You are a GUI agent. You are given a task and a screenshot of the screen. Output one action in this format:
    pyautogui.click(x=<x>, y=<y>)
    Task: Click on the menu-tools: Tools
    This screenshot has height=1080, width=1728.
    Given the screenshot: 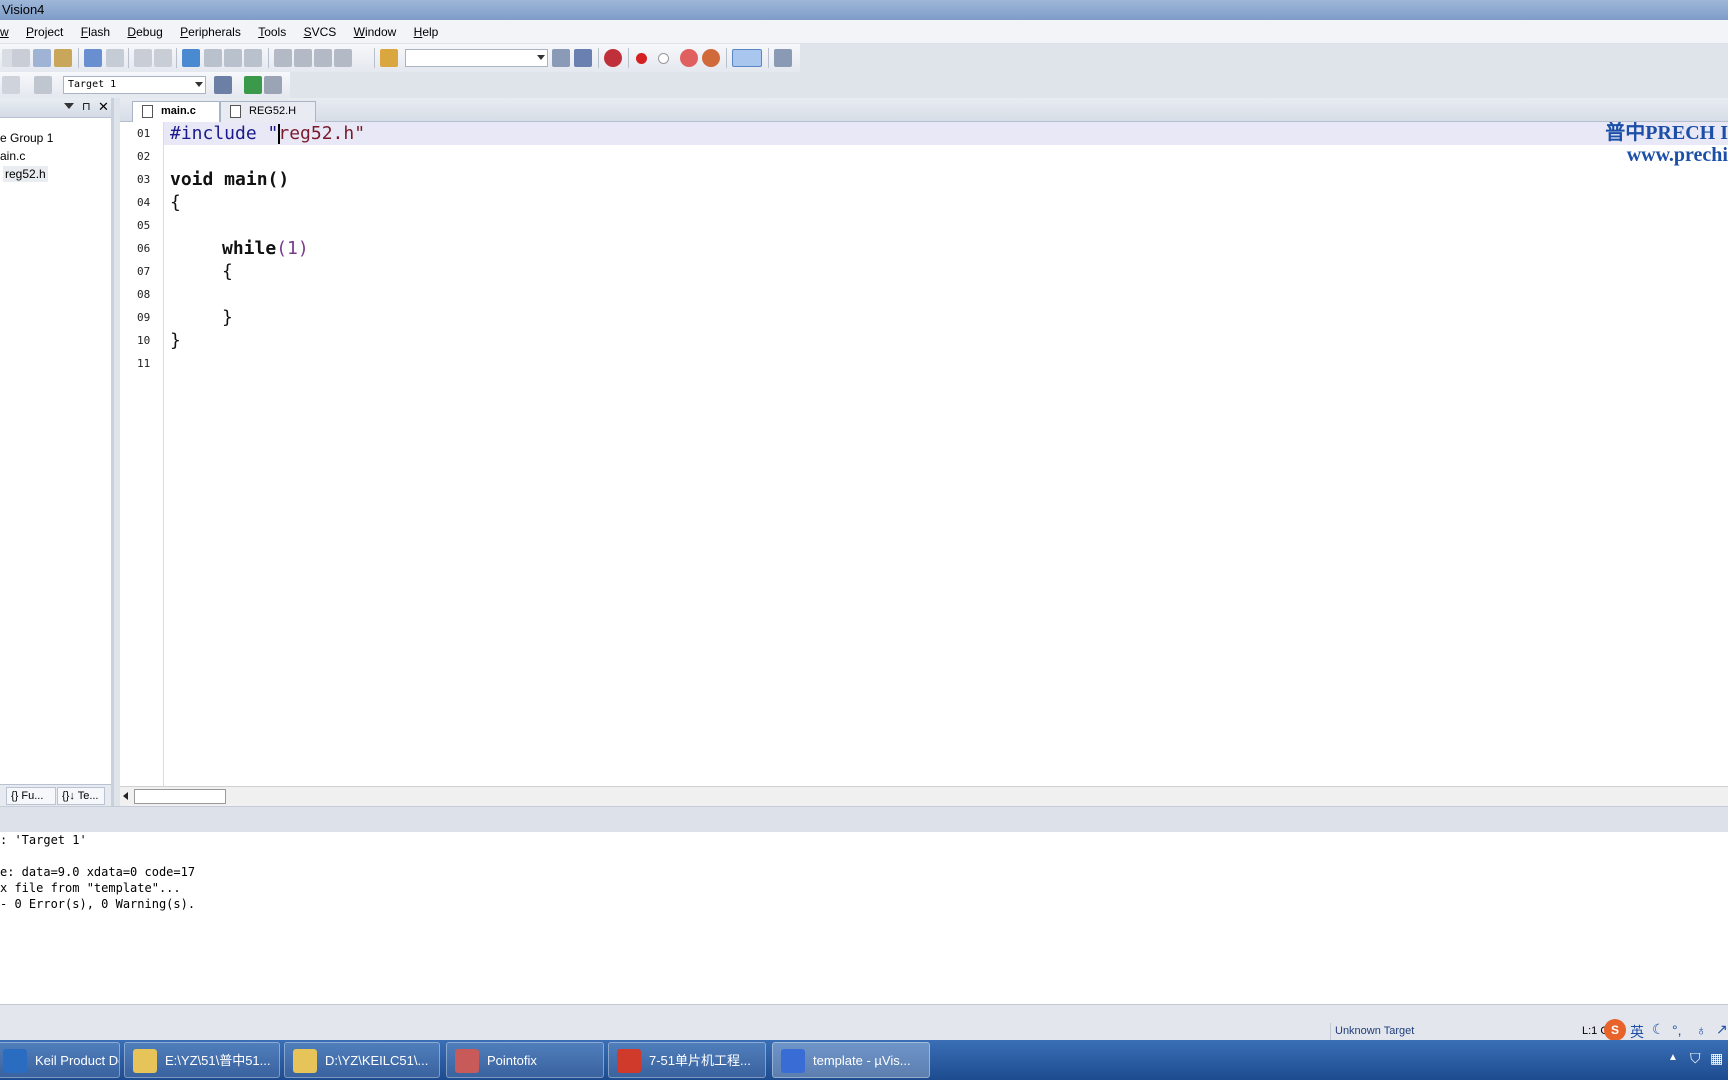 What is the action you would take?
    pyautogui.click(x=272, y=32)
    